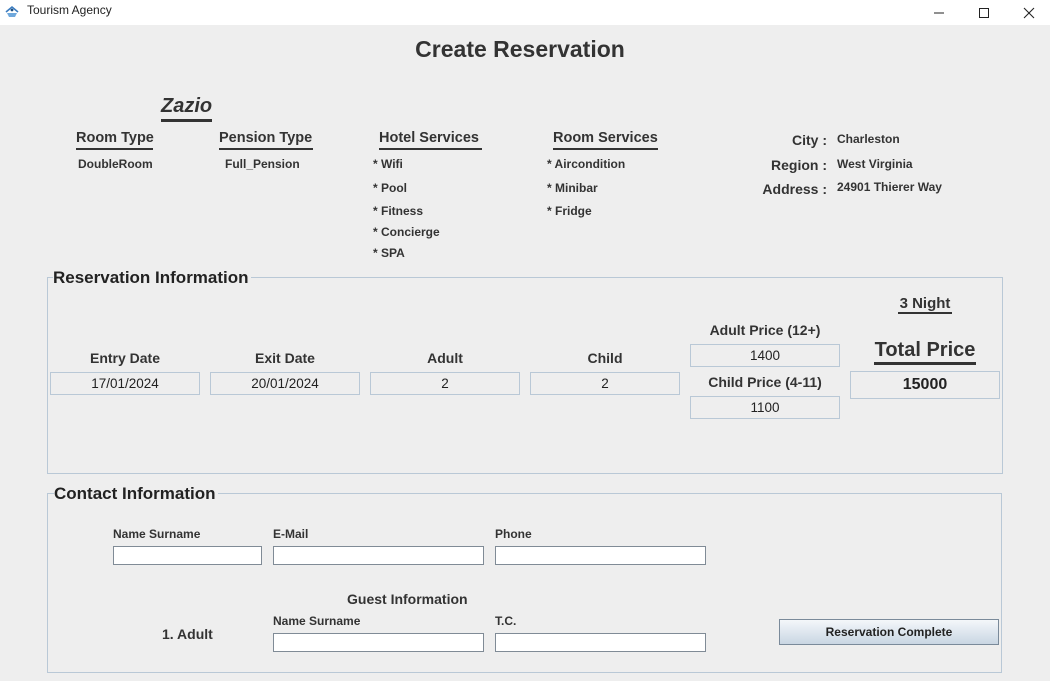  I want to click on guest-tc-label: T.C., so click(506, 621).